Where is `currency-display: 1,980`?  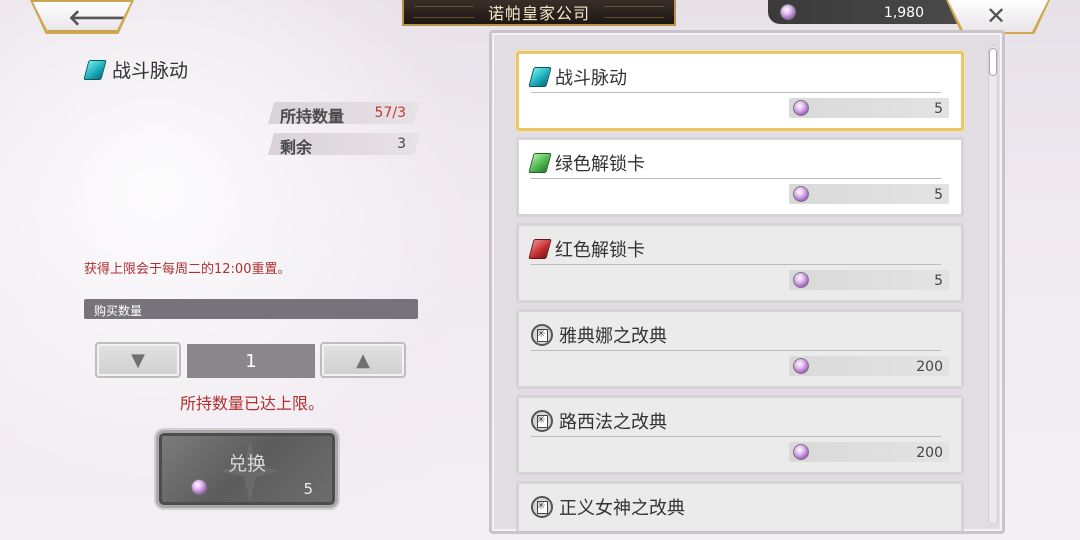 currency-display: 1,980 is located at coordinates (868, 12).